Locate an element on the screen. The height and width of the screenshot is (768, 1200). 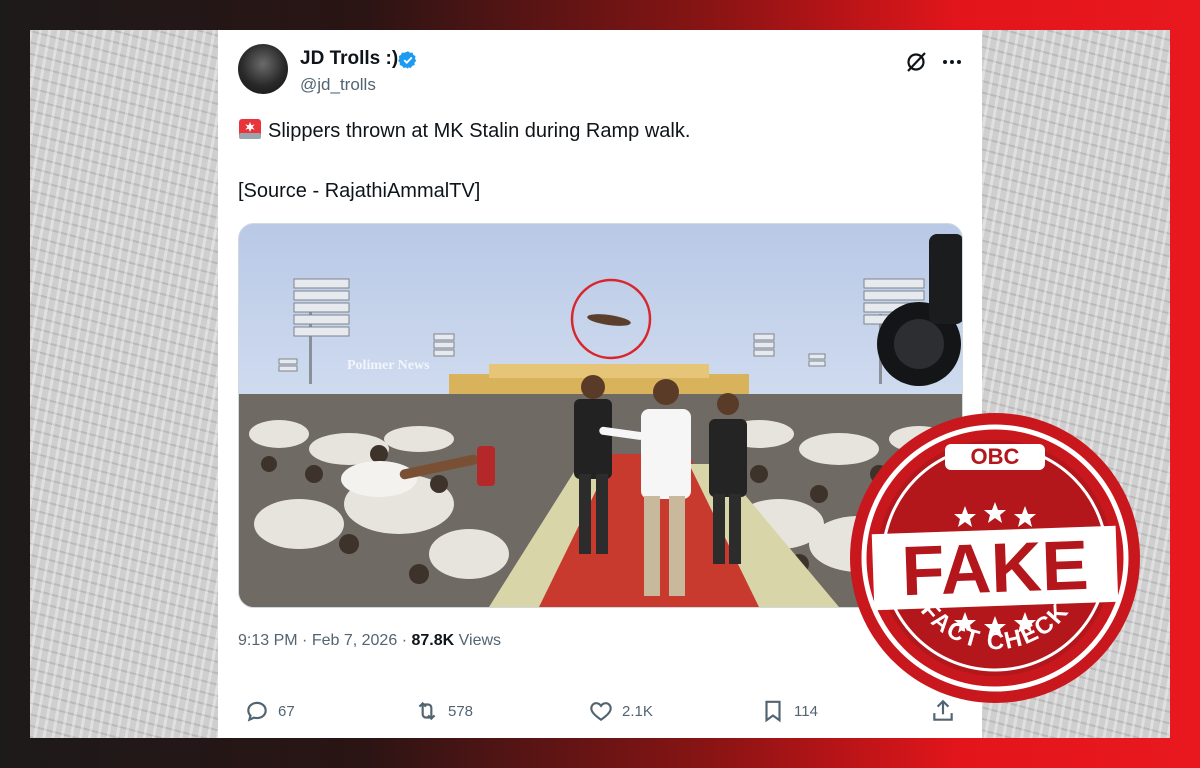
grok-icon is located at coordinates (916, 62).